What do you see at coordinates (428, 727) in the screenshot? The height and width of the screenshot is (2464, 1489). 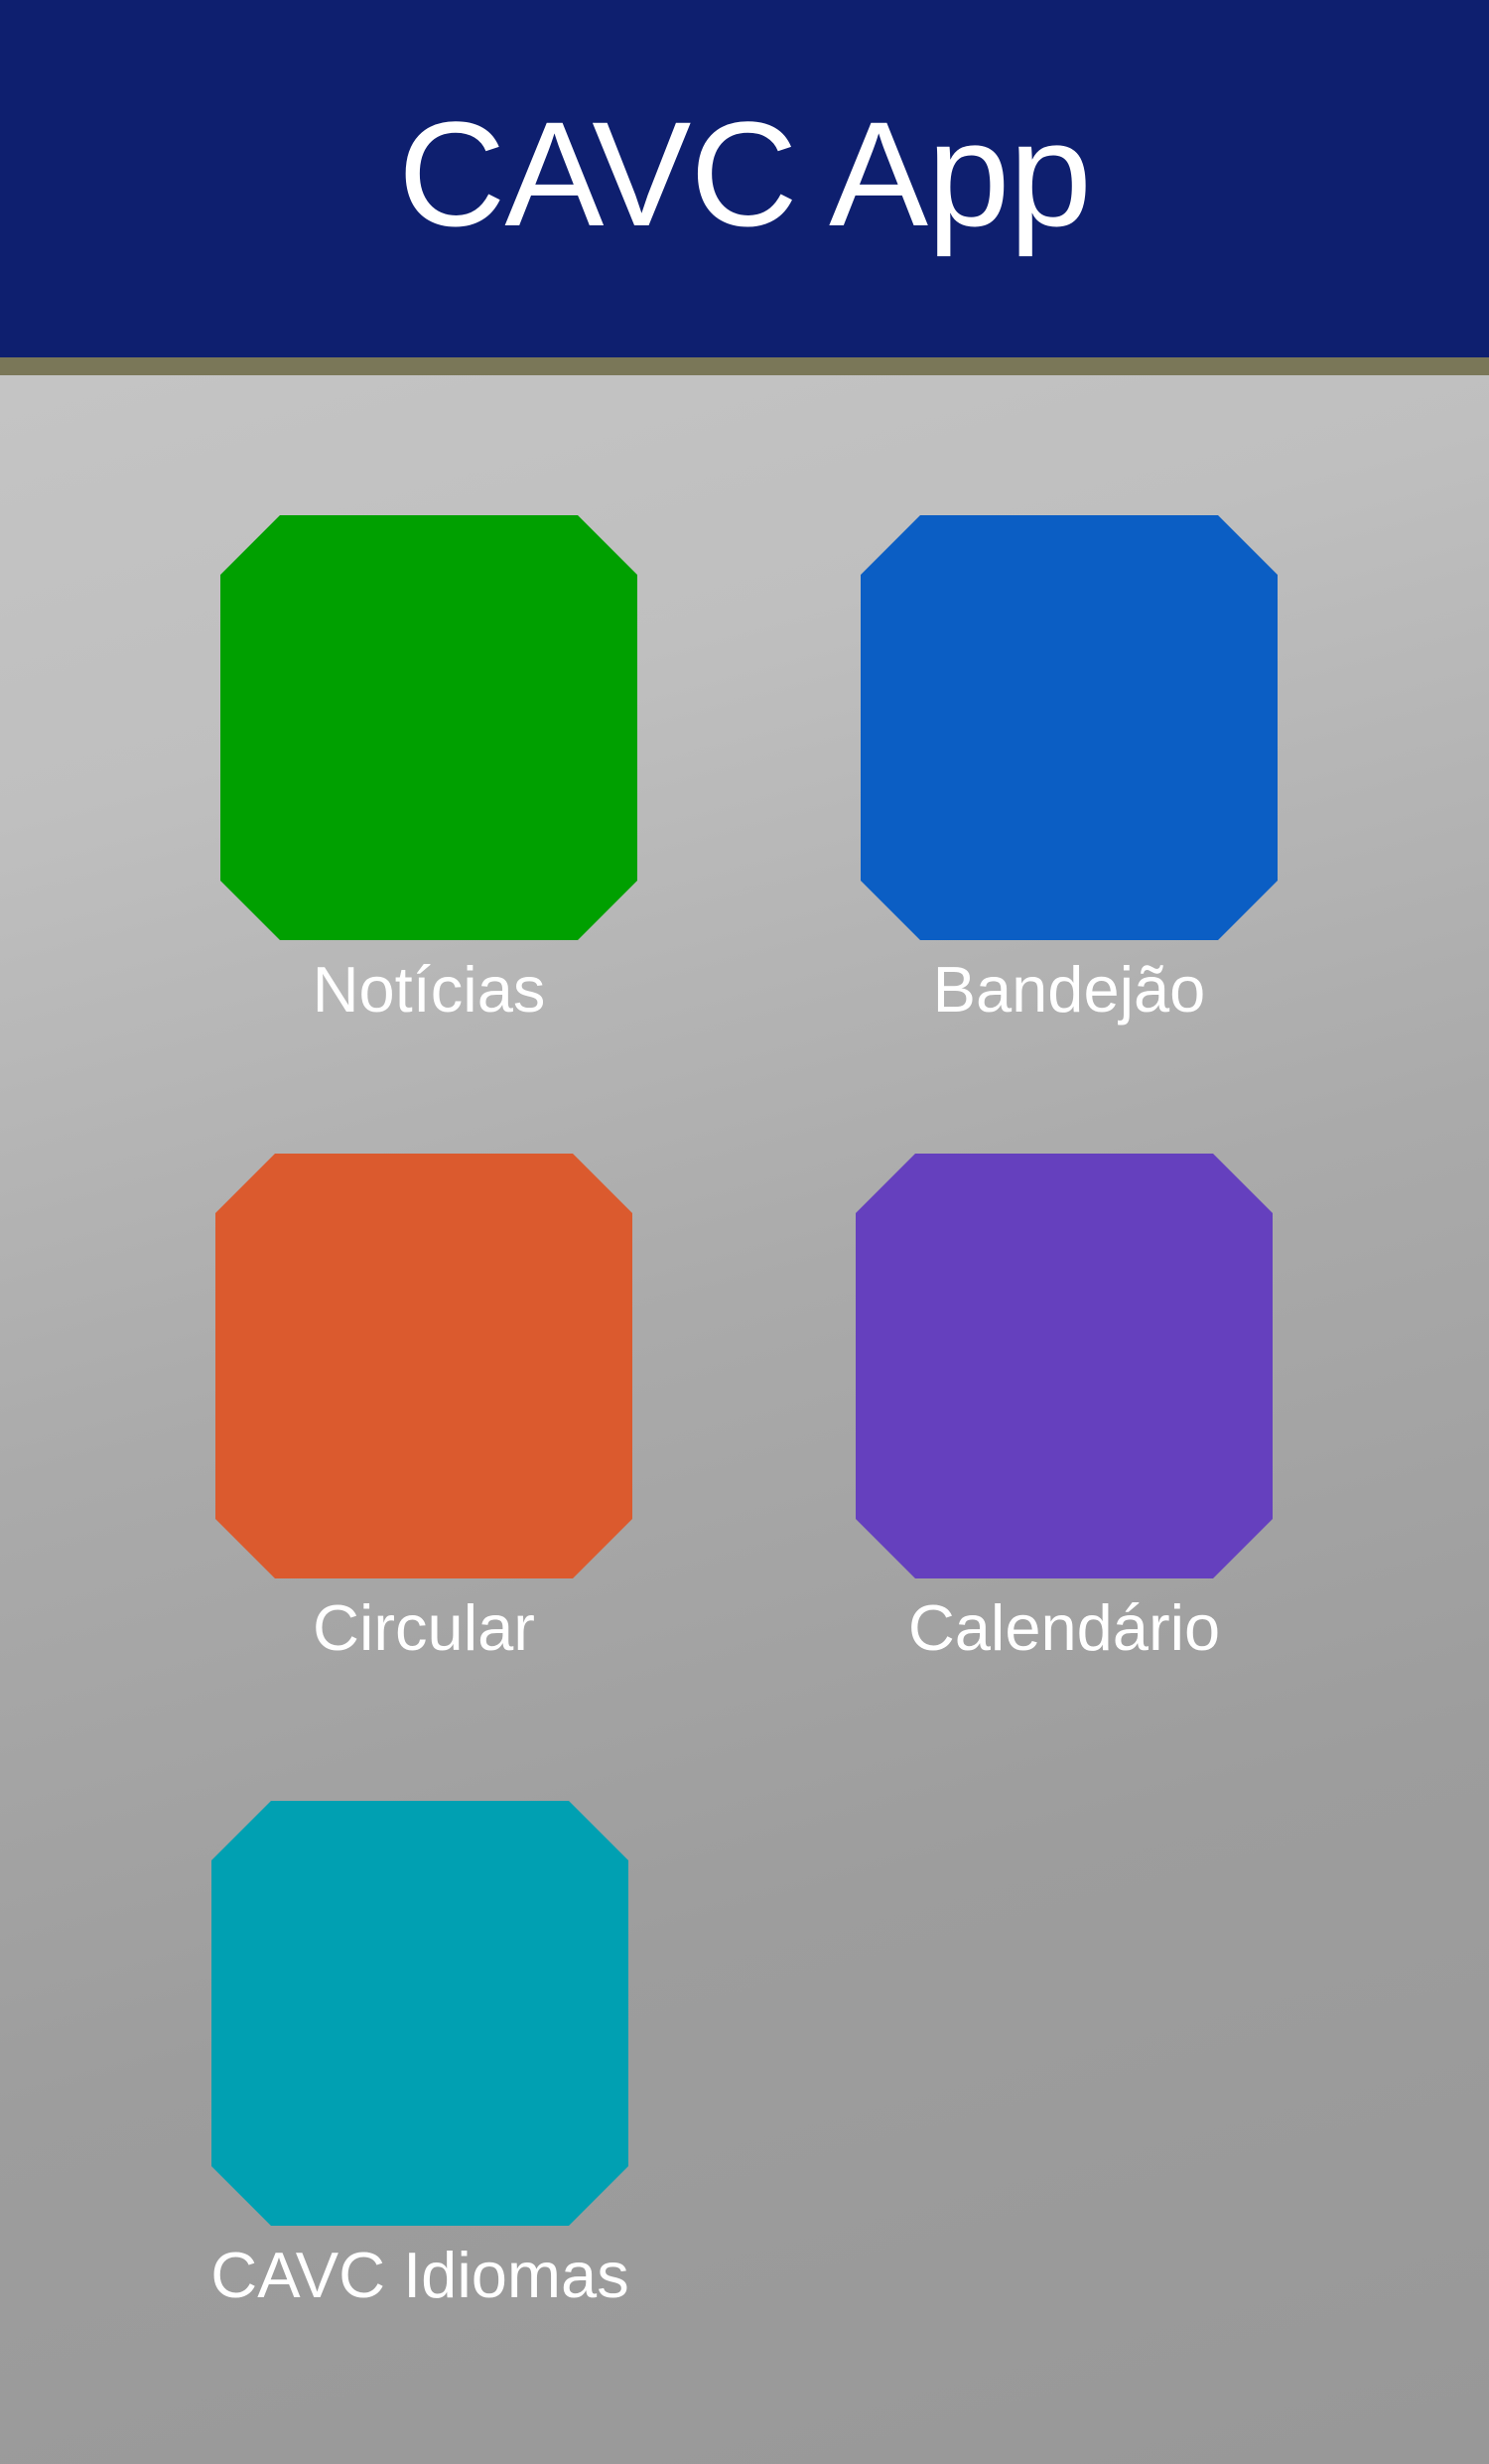 I see `noticias-icon` at bounding box center [428, 727].